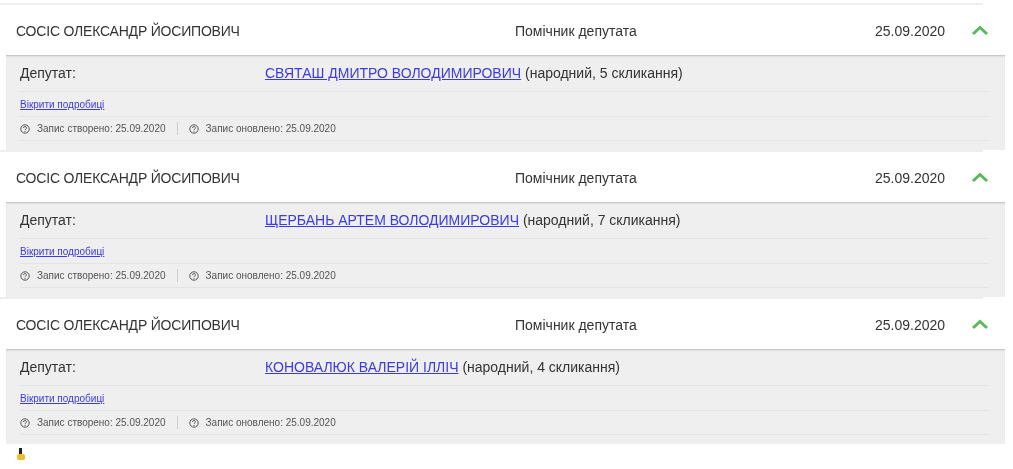 The width and height of the screenshot is (1013, 469). Describe the element at coordinates (392, 219) in the screenshot. I see `deputy-link: ЩЕРБАНЬ АРТЕМ ВОЛОДИМИРОВИЧ` at that location.